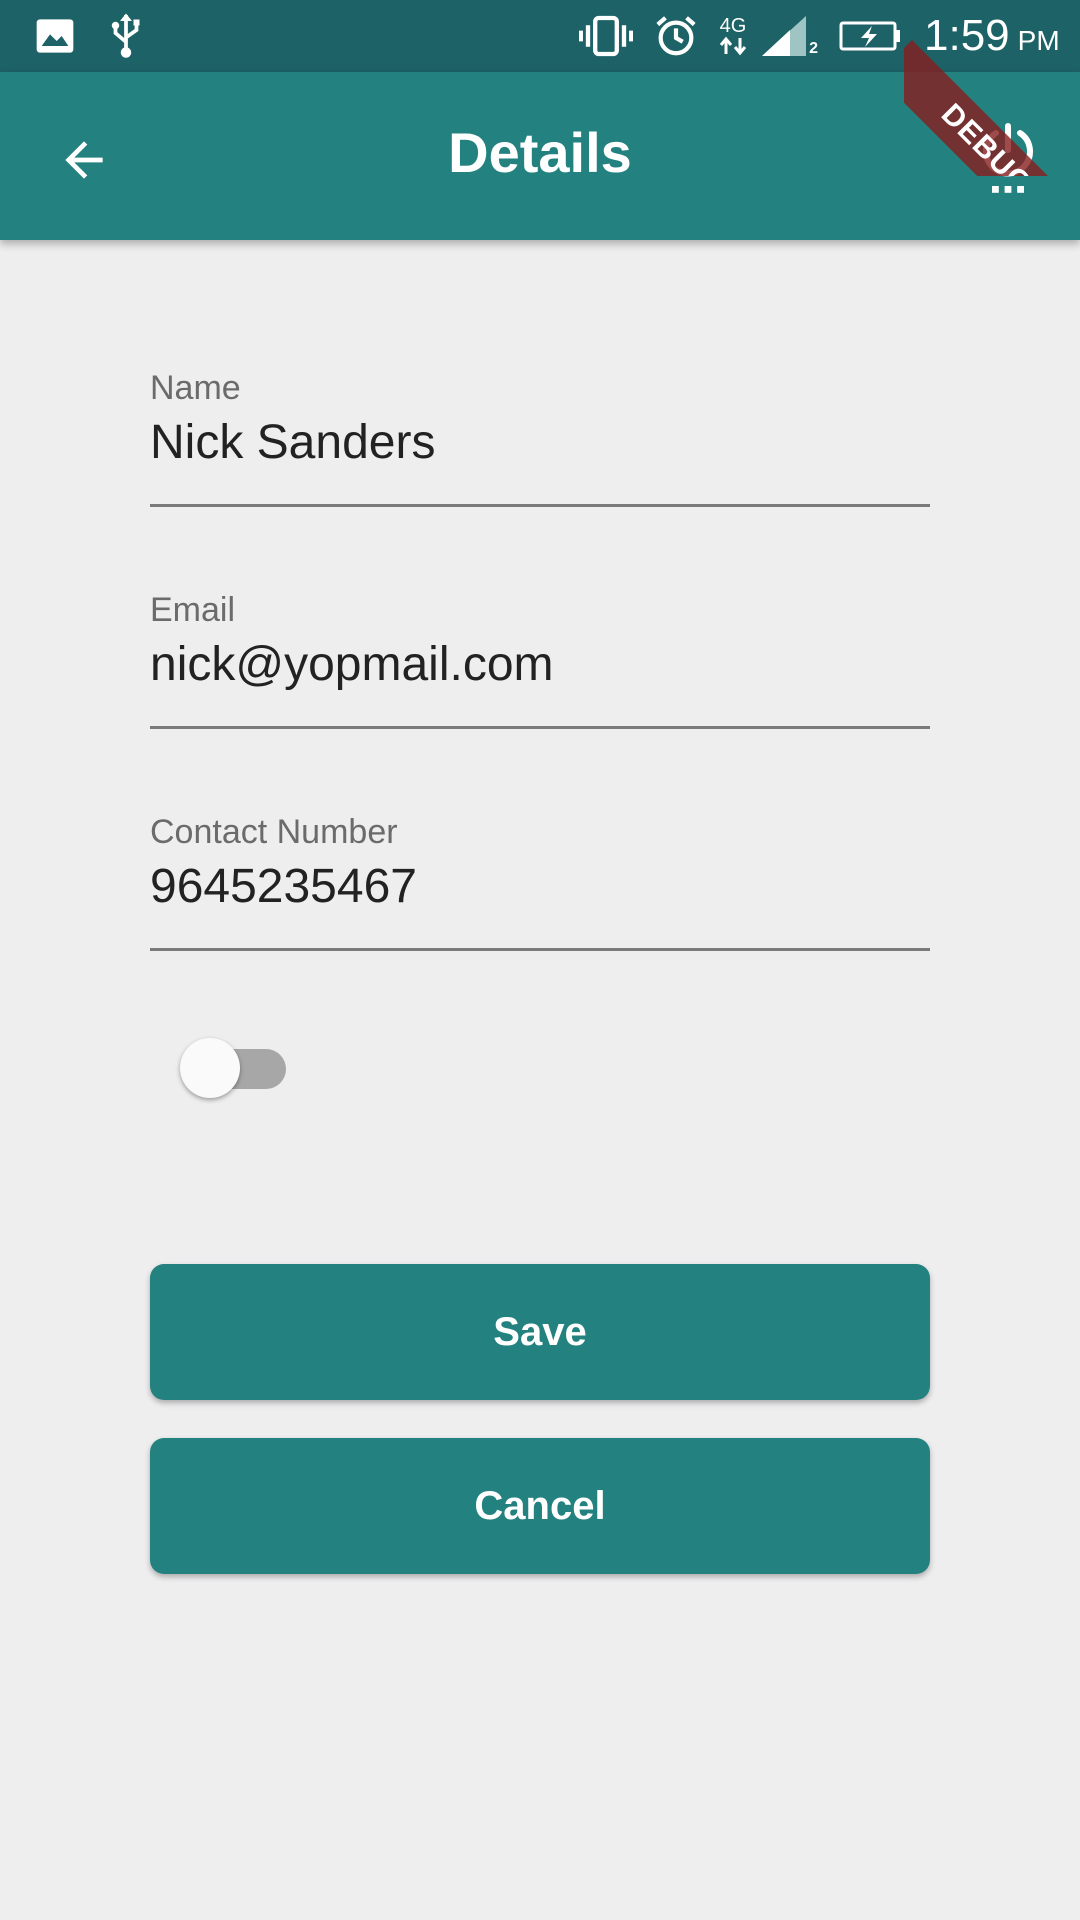 The image size is (1080, 1920). Describe the element at coordinates (540, 887) in the screenshot. I see `contact-number-input: 9645235467` at that location.